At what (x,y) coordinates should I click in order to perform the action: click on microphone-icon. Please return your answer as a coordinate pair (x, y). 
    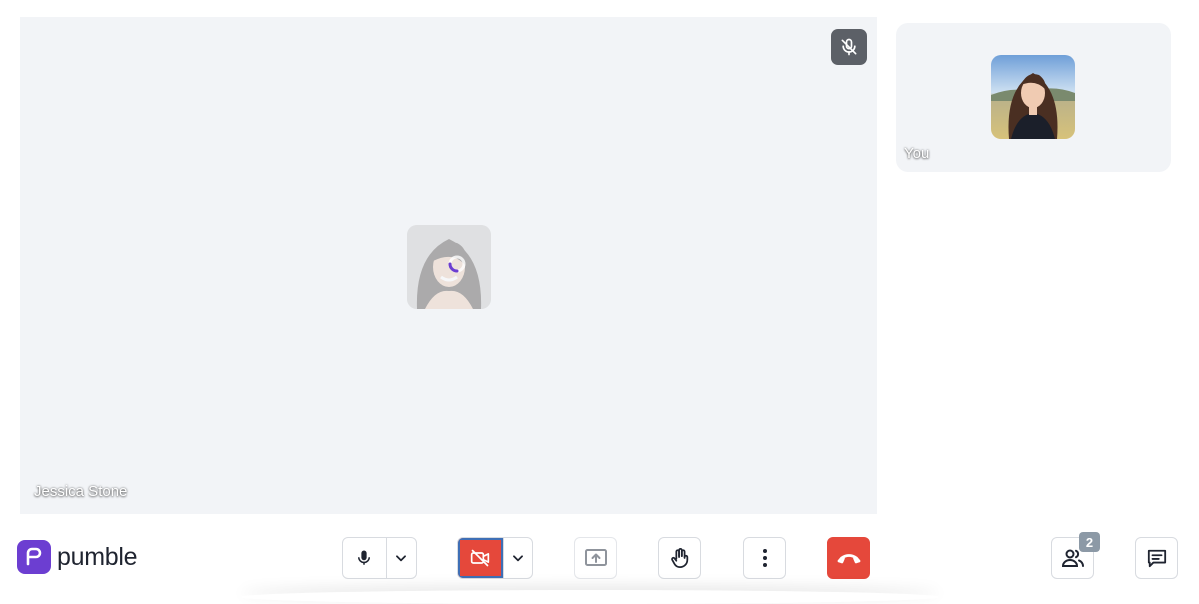
    Looking at the image, I should click on (364, 557).